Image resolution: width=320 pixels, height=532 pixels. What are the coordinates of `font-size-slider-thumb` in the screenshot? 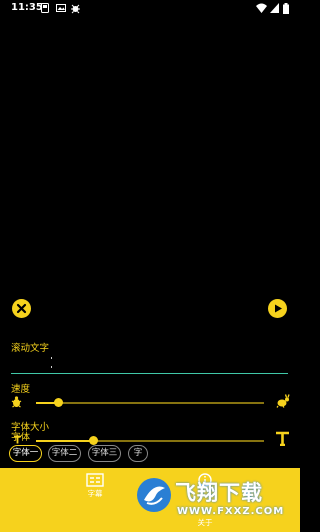 It's located at (93, 440).